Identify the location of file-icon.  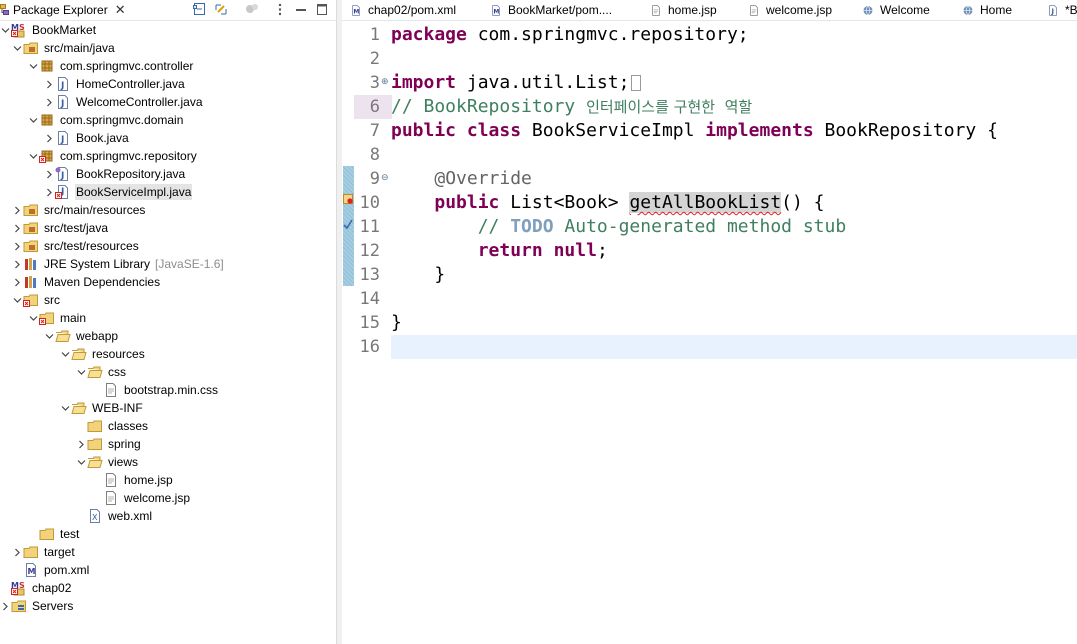
(754, 10).